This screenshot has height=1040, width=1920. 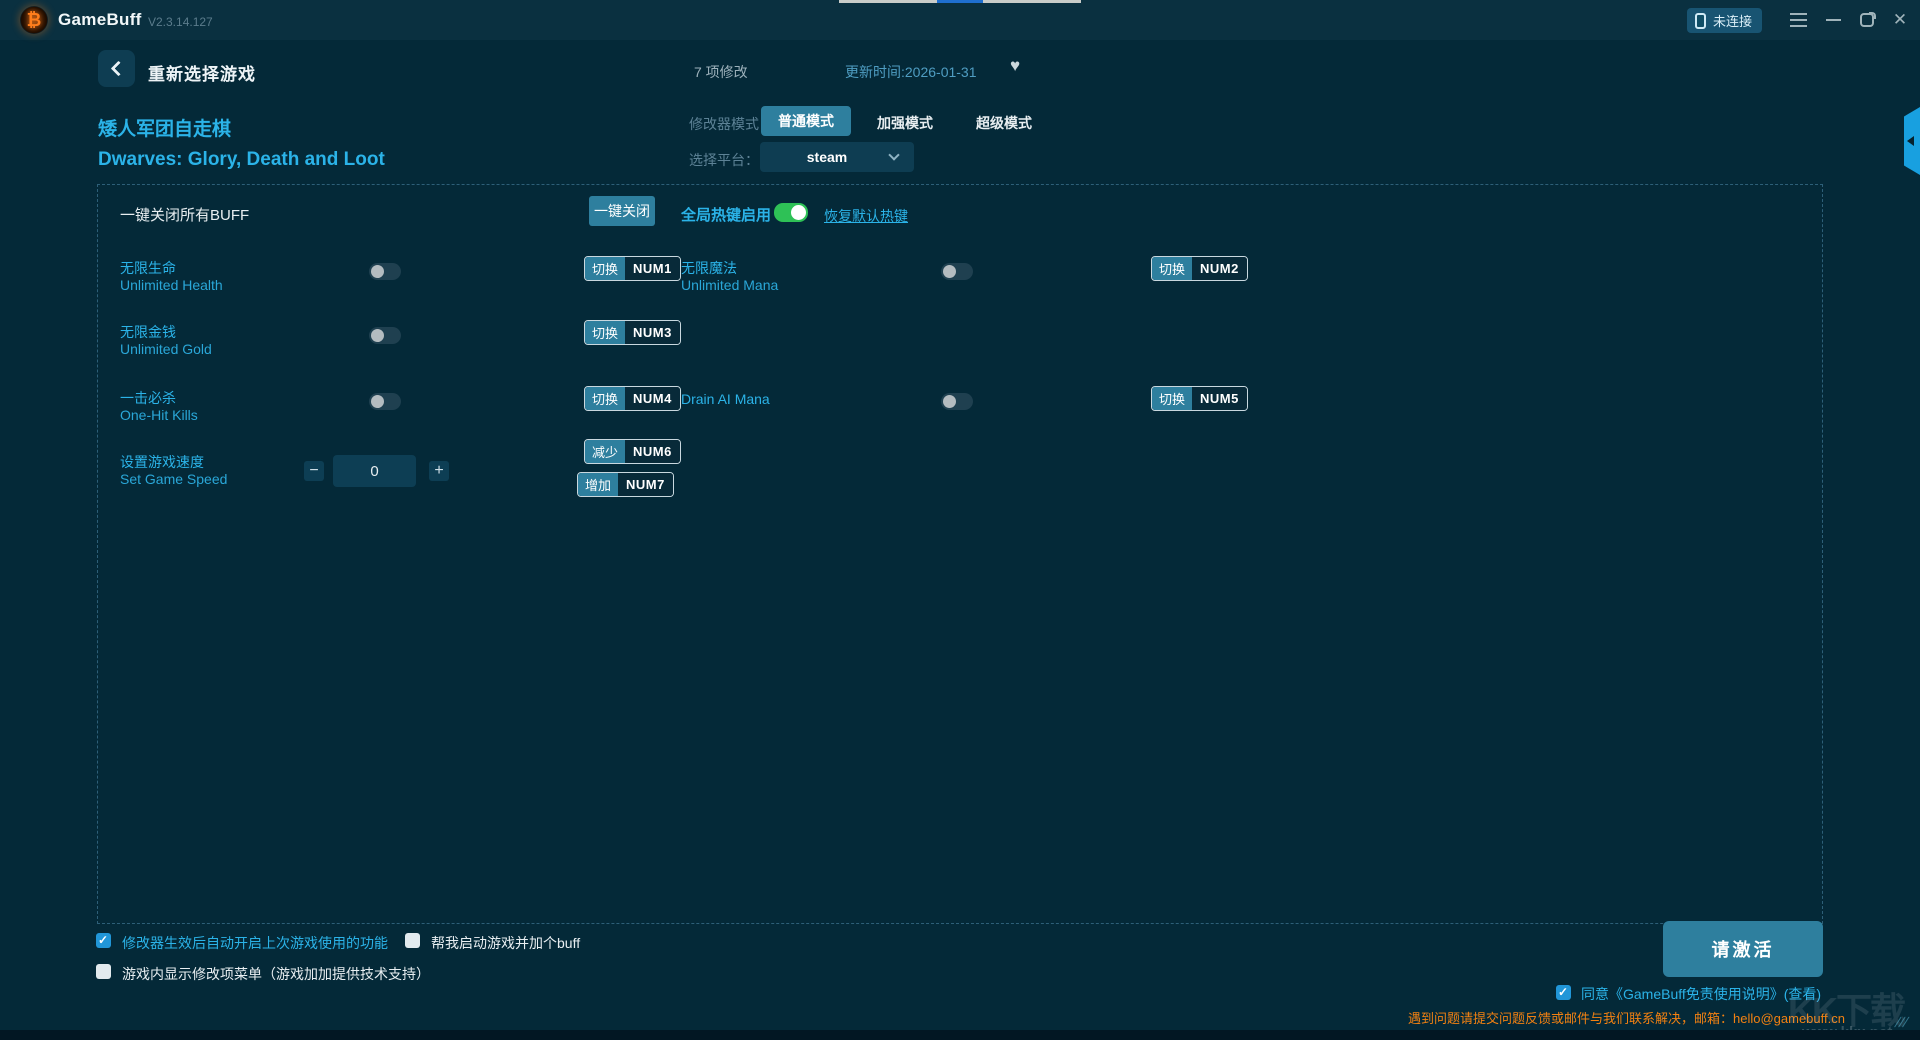 I want to click on cheat-label-cn: 无限魔法, so click(x=709, y=268).